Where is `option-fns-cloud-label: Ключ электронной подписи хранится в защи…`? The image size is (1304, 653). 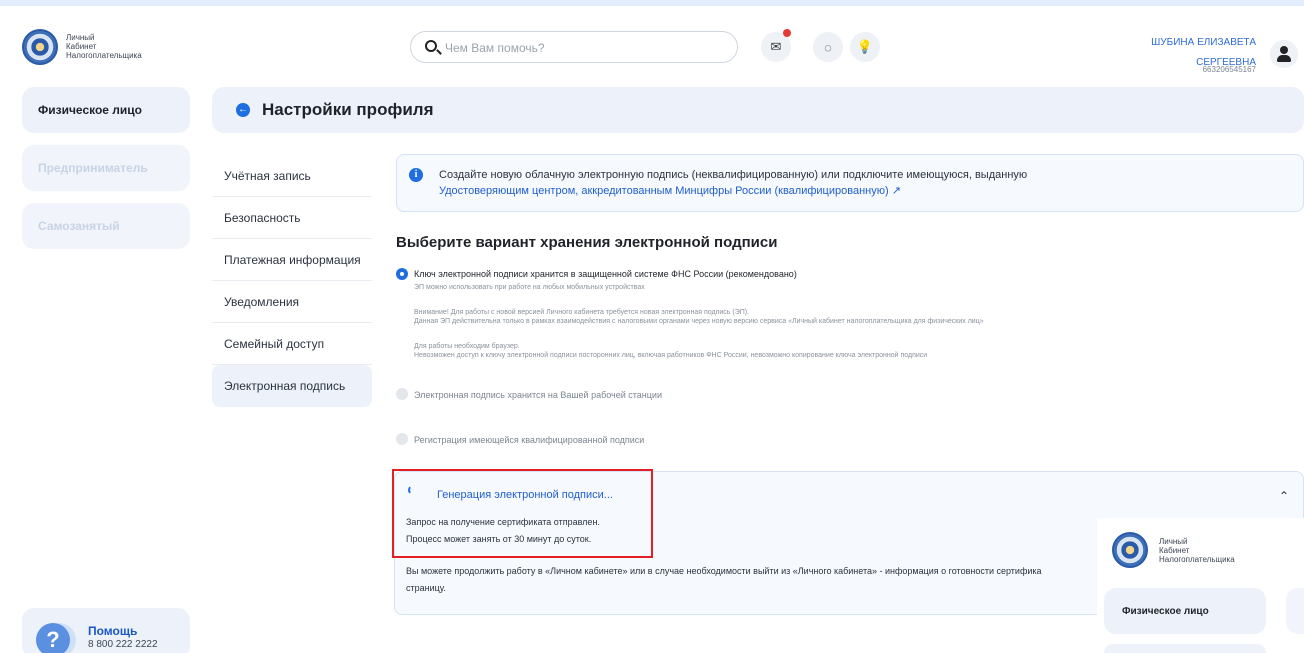
option-fns-cloud-label: Ключ электронной подписи хранится в защи… is located at coordinates (605, 274).